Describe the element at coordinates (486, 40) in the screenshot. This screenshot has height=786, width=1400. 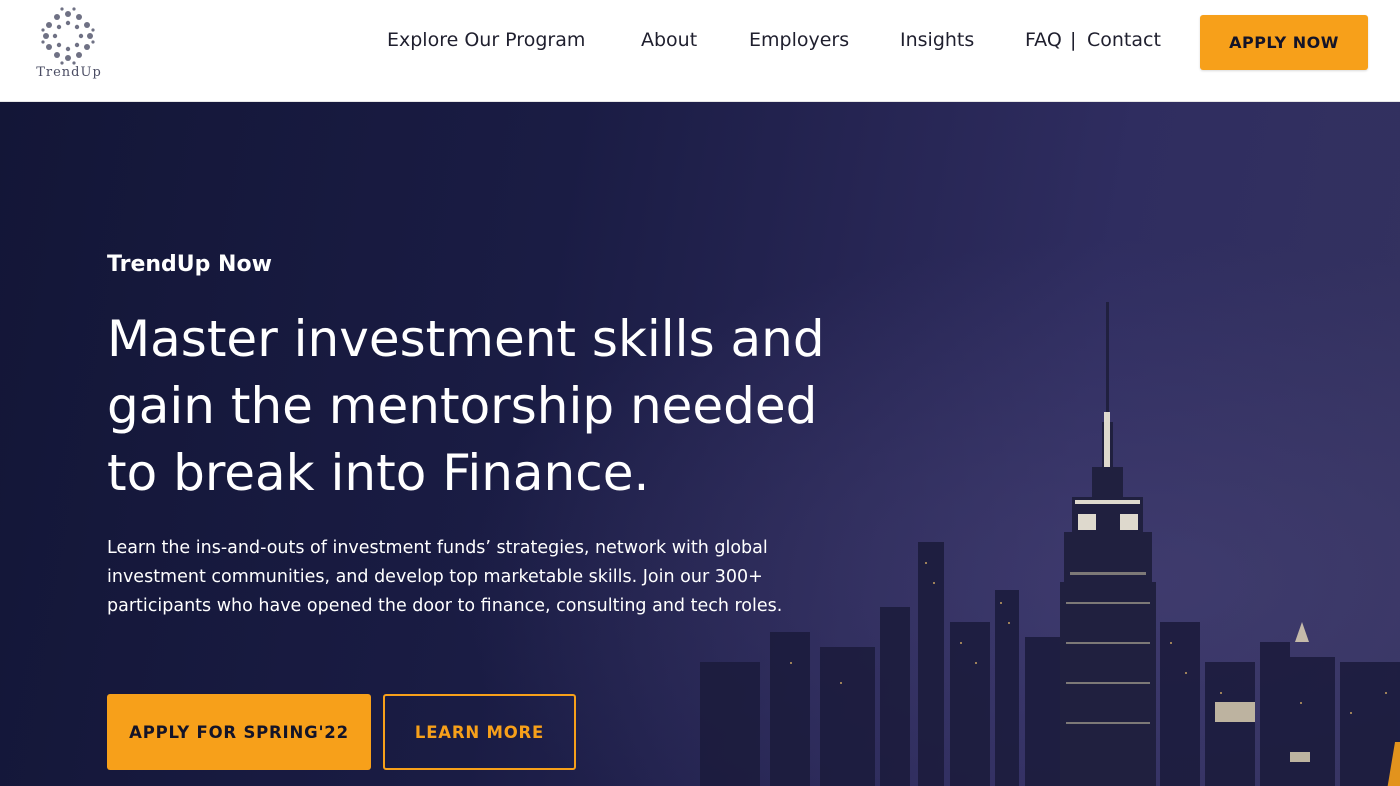
I see `nav-explore-our-program: Explore Our Program` at that location.